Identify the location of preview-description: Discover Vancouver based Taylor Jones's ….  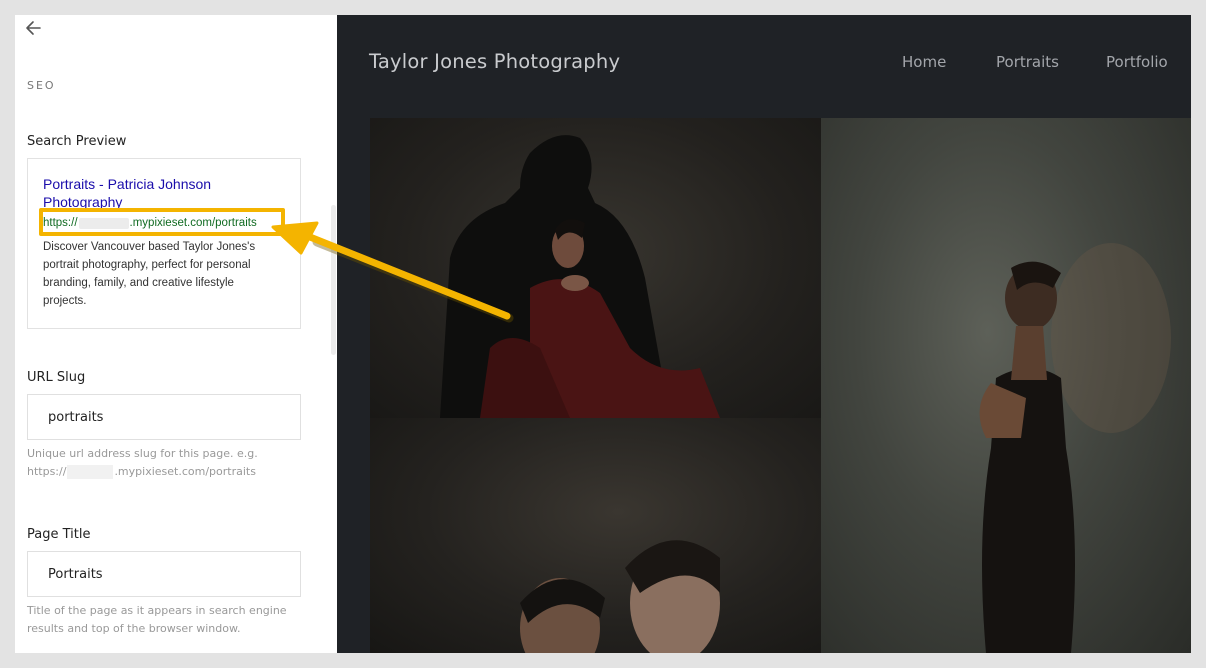
(149, 274).